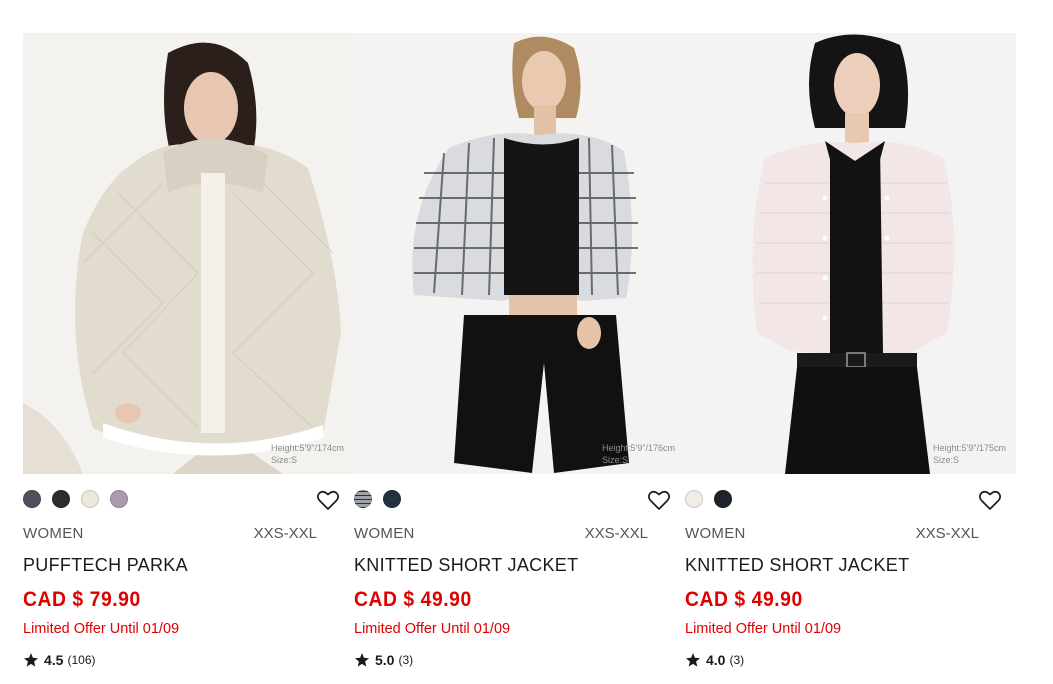  I want to click on model-height: Height:5'9"/174cm, so click(307, 448).